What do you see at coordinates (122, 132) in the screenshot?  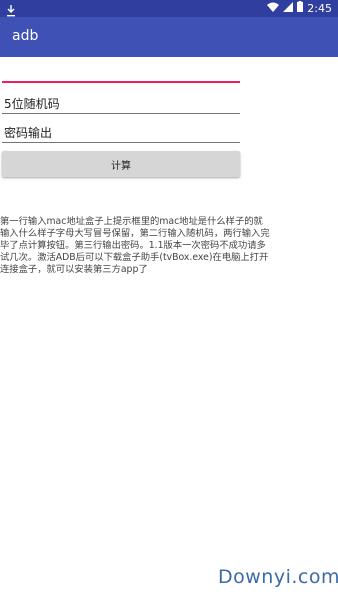 I see `password-output` at bounding box center [122, 132].